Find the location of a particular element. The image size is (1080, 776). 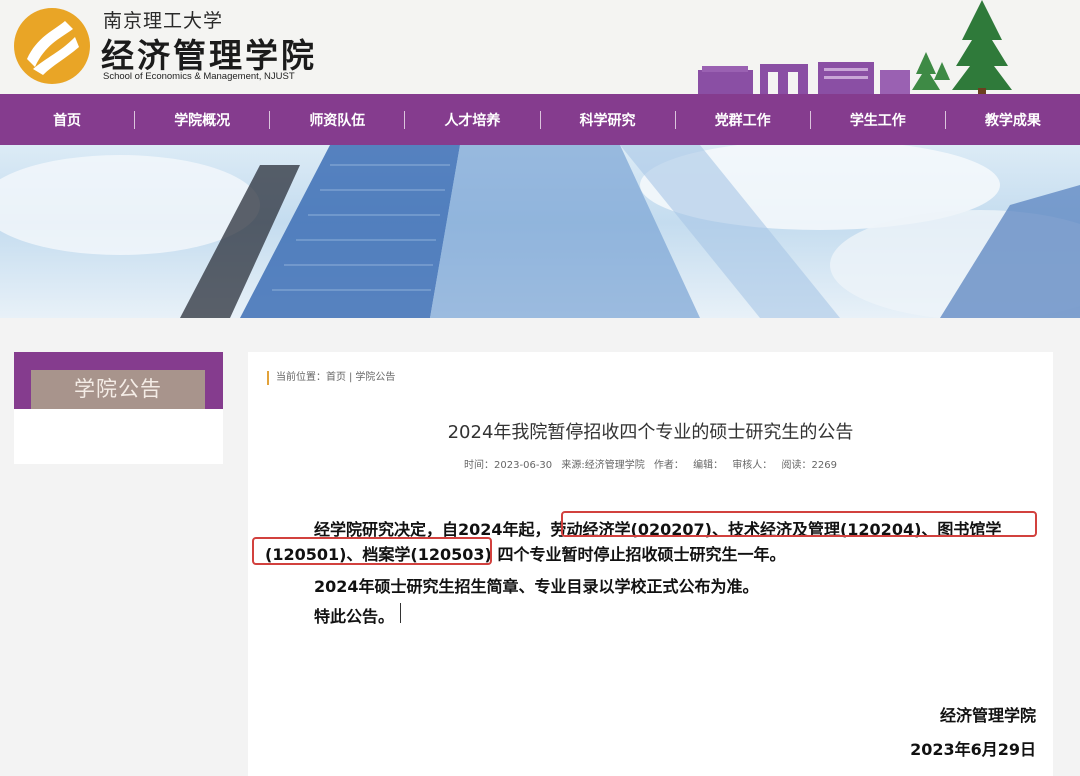

sidebar: 学院公告 is located at coordinates (118, 408).